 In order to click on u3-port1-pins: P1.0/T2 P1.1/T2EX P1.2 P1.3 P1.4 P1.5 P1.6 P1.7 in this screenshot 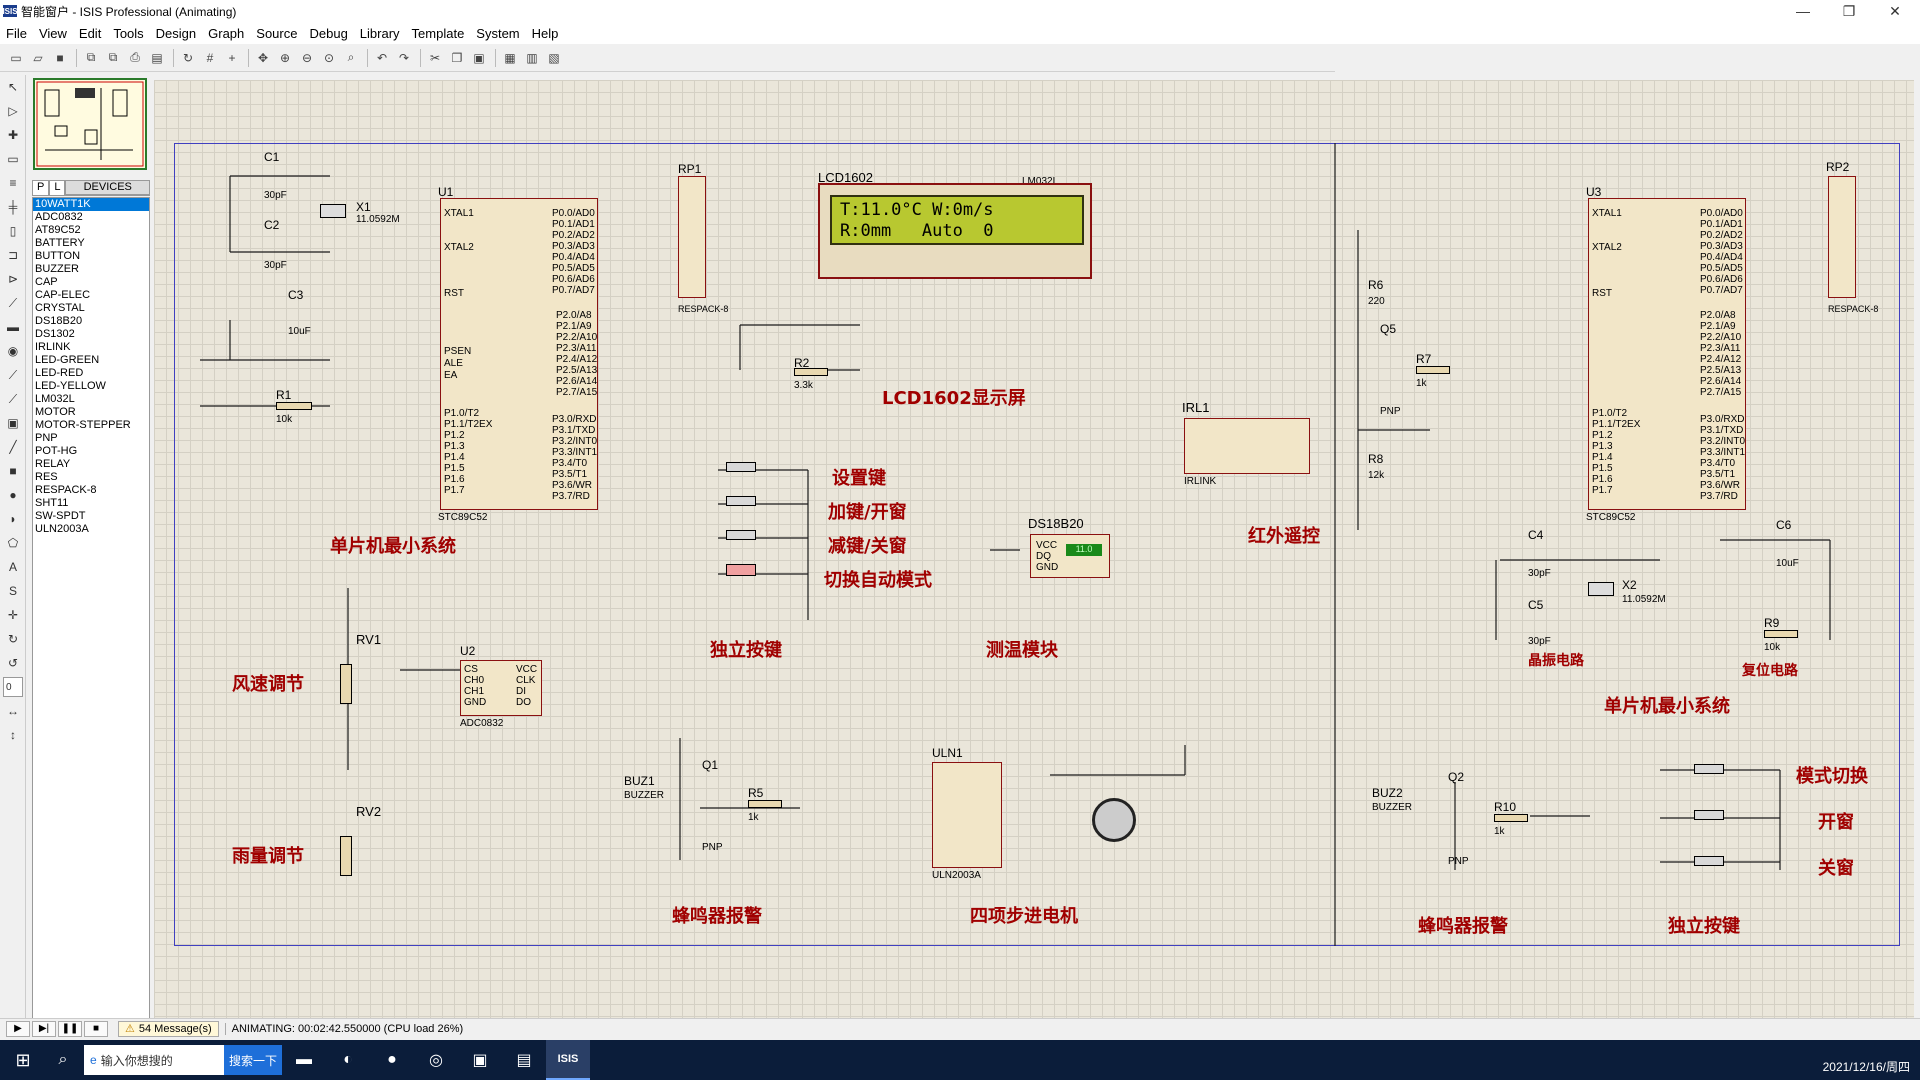, I will do `click(1616, 452)`.